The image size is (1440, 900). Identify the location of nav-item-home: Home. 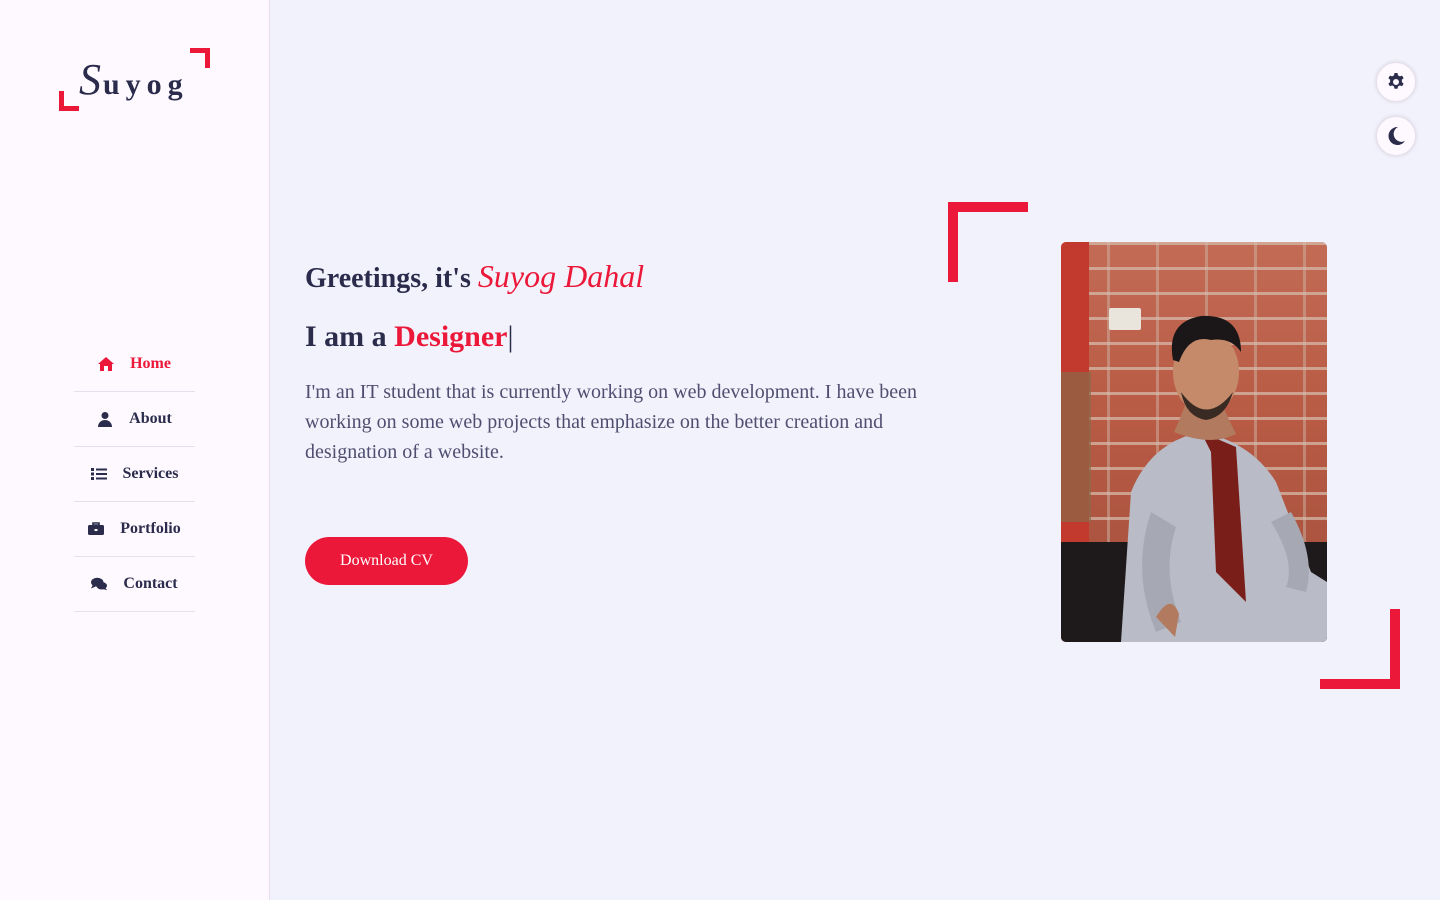
(134, 364).